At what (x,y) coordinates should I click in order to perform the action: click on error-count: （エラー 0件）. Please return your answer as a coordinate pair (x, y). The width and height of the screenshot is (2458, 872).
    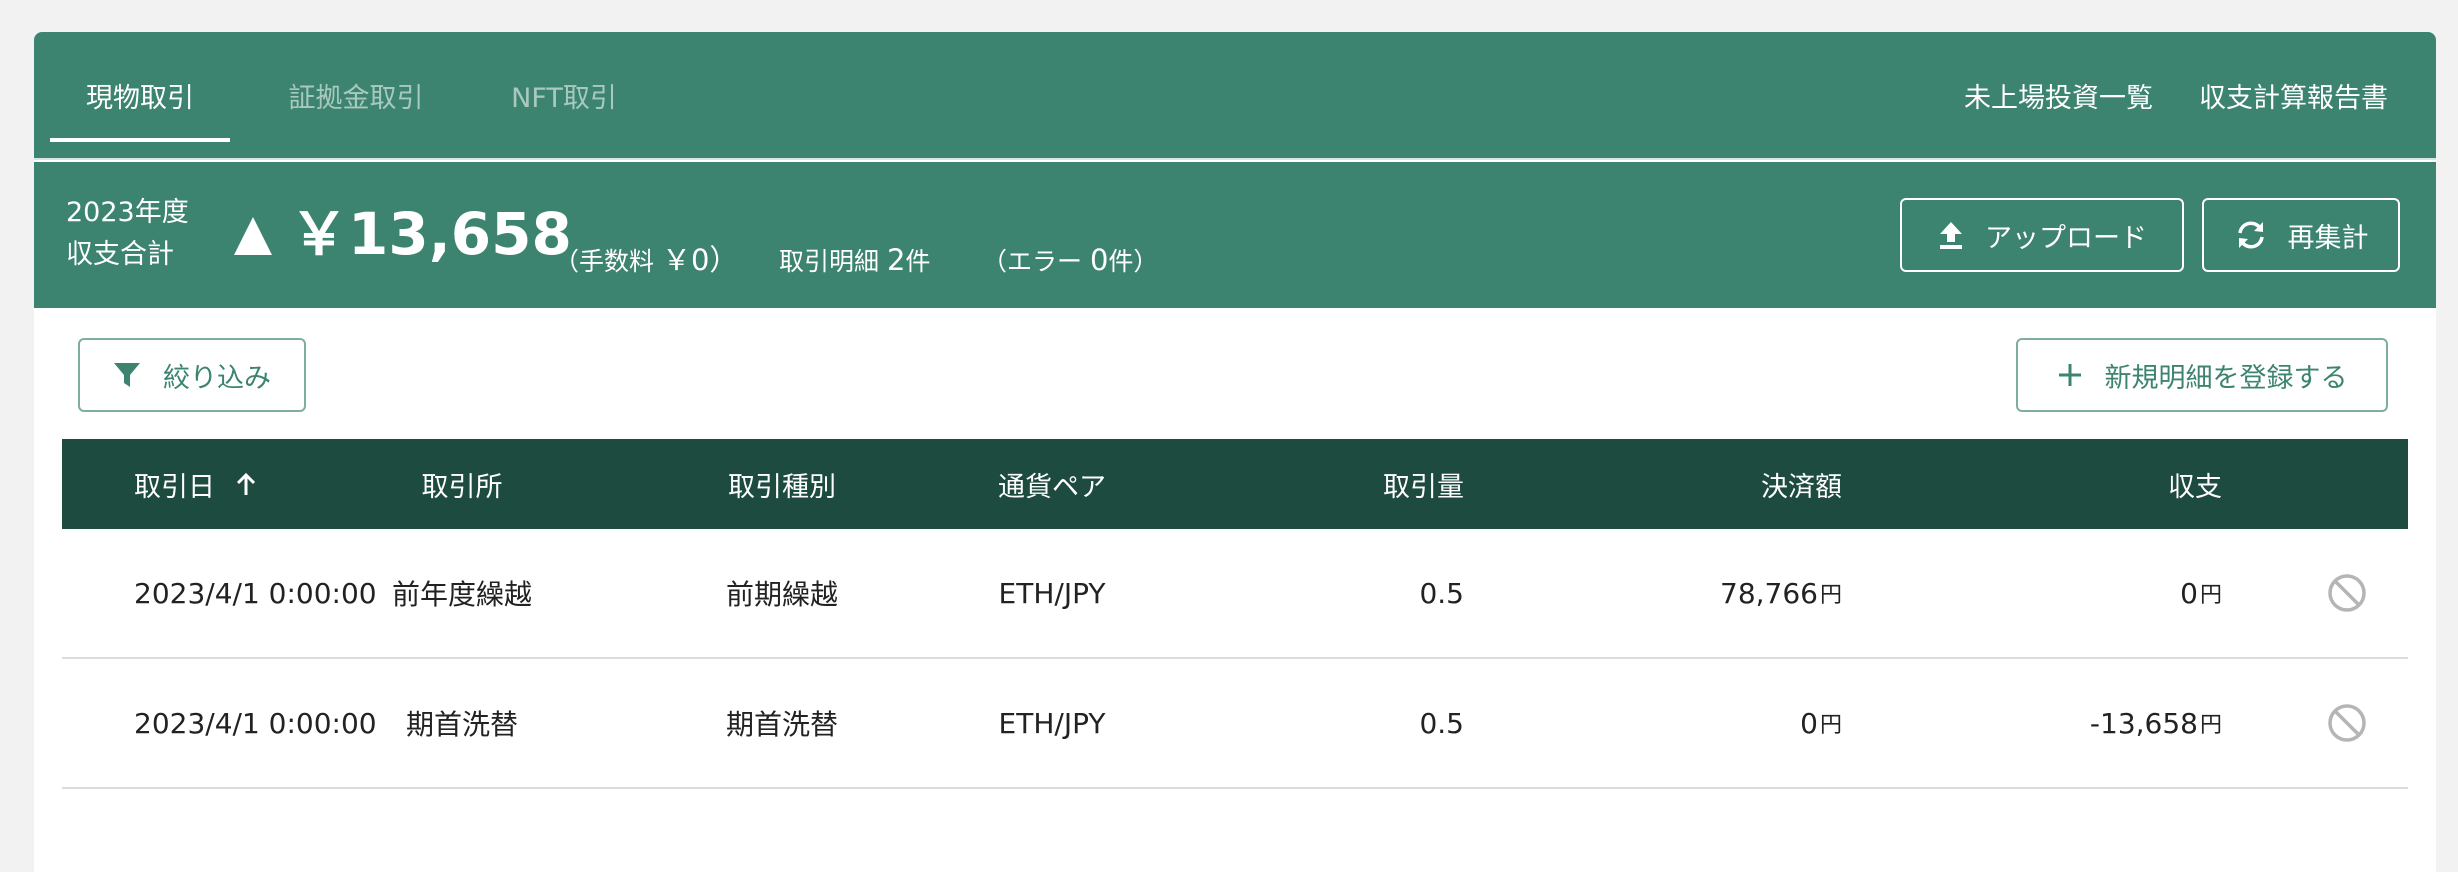
    Looking at the image, I should click on (1070, 260).